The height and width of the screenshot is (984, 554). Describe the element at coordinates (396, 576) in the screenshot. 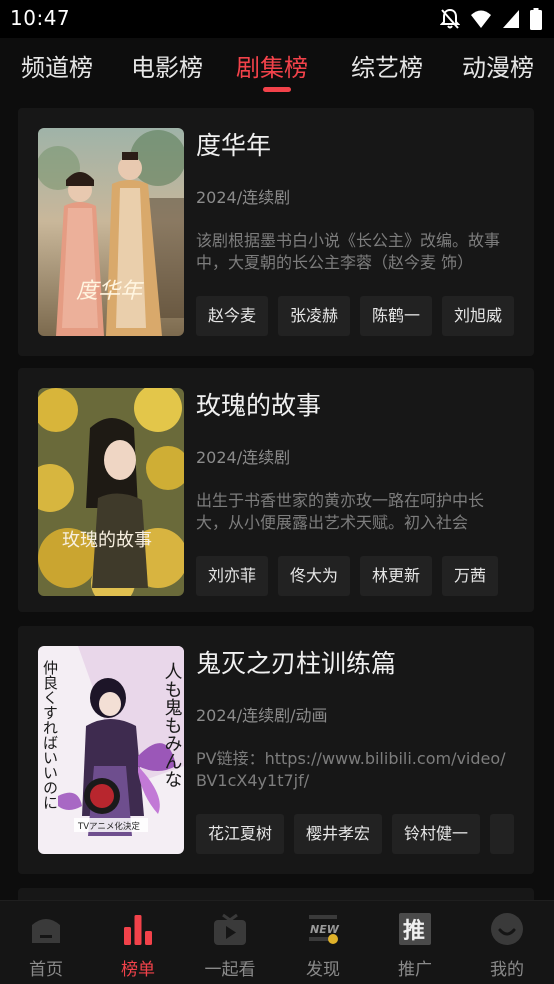

I see `cast-chip: 林更新` at that location.